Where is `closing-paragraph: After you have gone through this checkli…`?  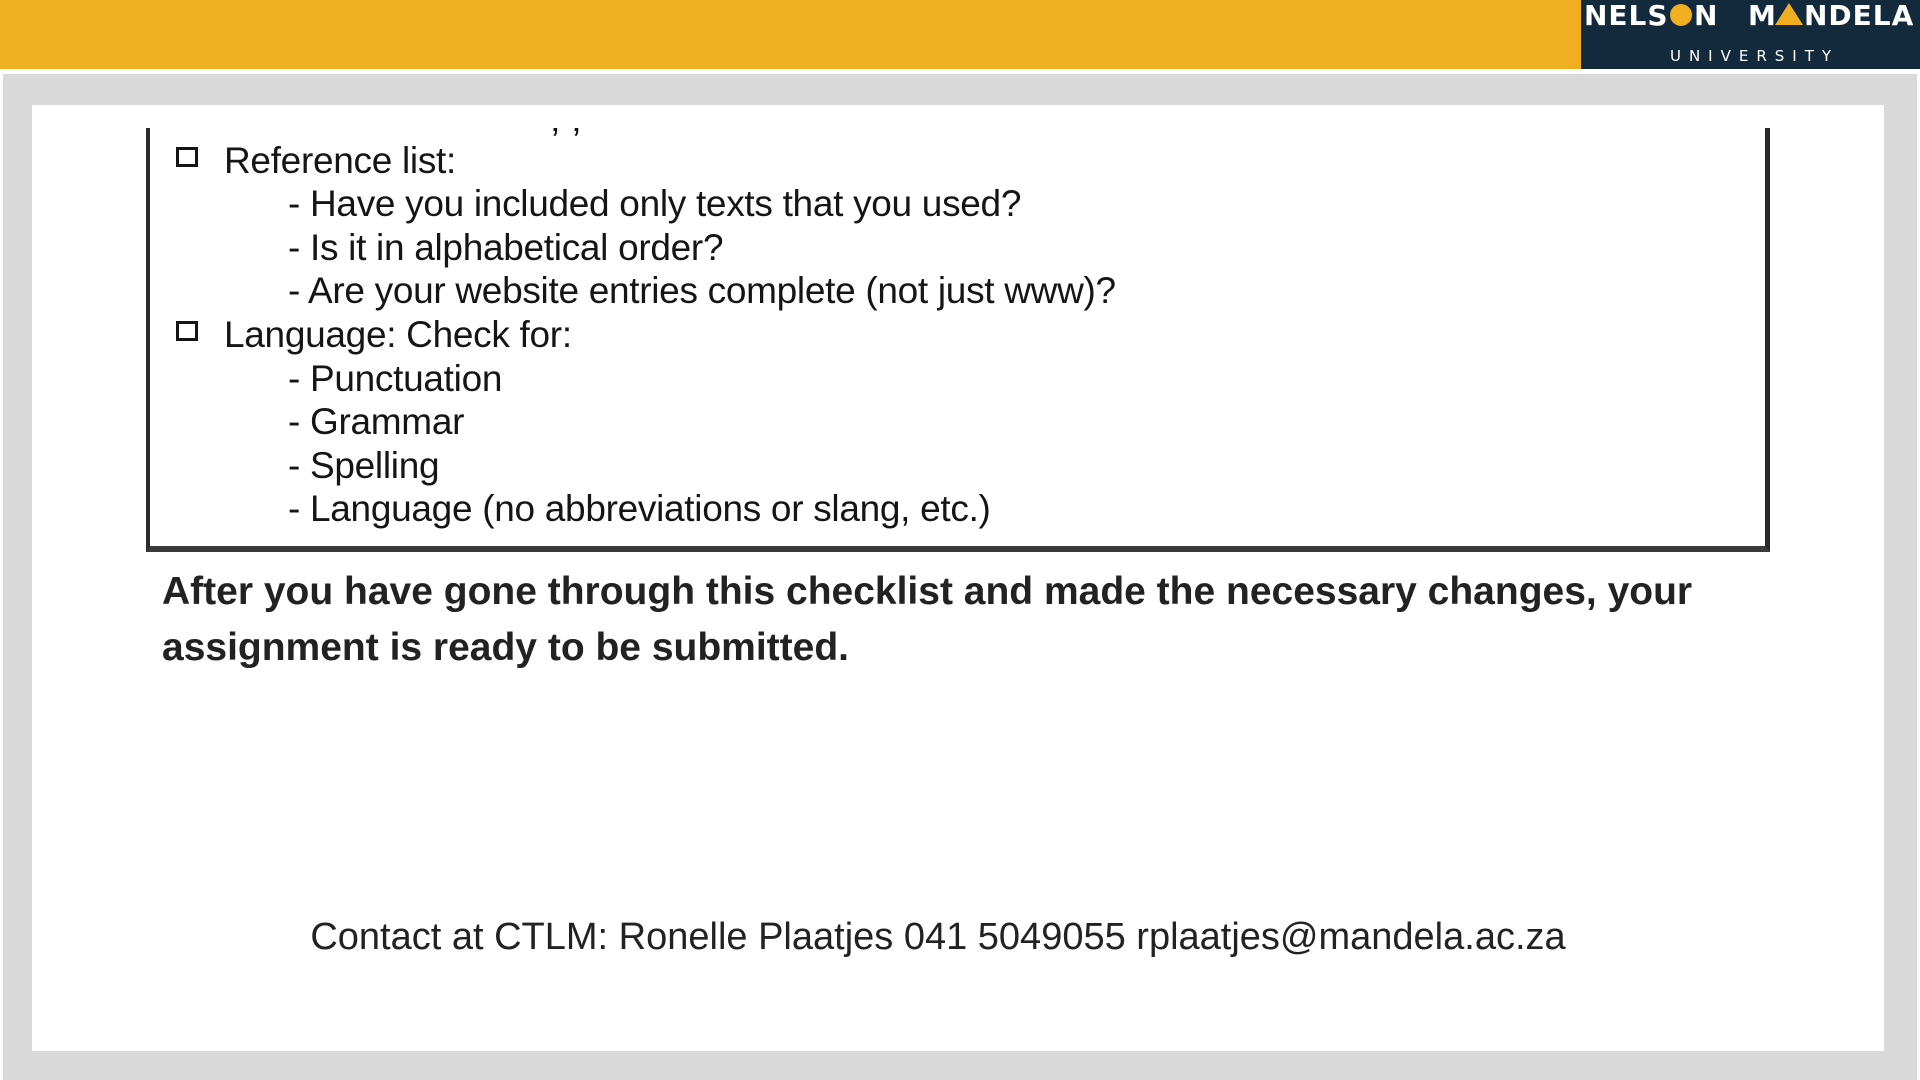
closing-paragraph: After you have gone through this checkli… is located at coordinates (927, 619).